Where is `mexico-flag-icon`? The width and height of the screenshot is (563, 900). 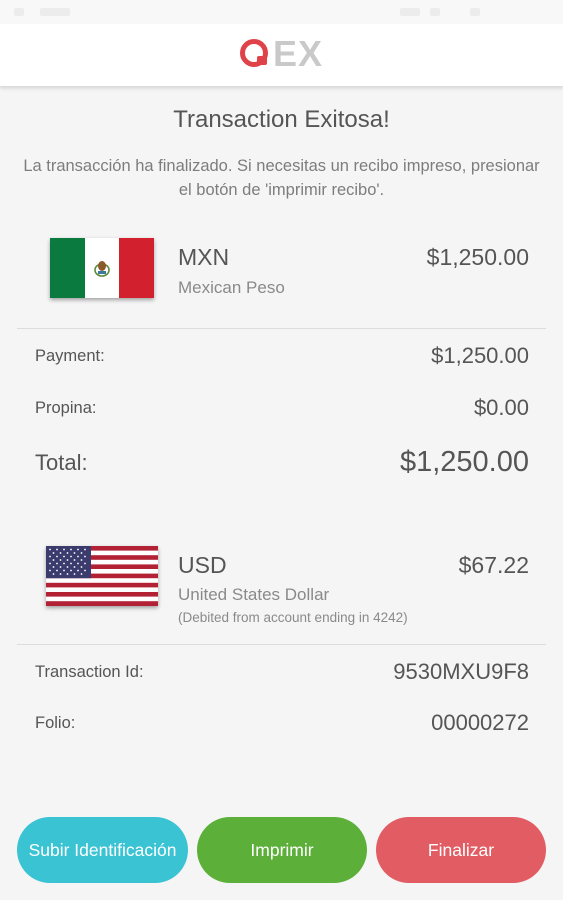
mexico-flag-icon is located at coordinates (102, 268).